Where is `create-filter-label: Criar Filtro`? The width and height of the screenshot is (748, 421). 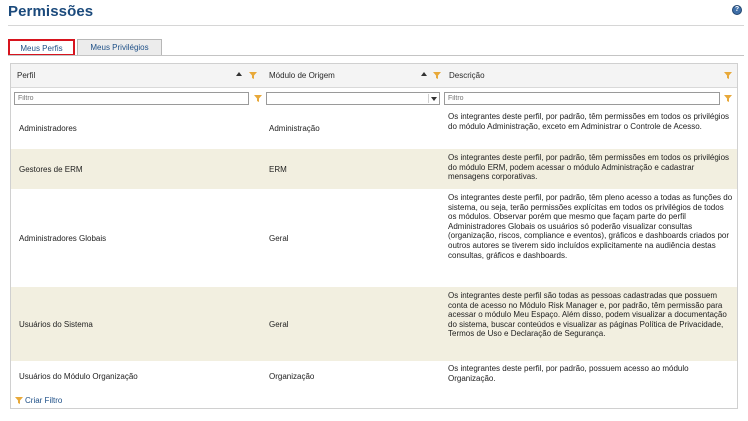 create-filter-label: Criar Filtro is located at coordinates (44, 400).